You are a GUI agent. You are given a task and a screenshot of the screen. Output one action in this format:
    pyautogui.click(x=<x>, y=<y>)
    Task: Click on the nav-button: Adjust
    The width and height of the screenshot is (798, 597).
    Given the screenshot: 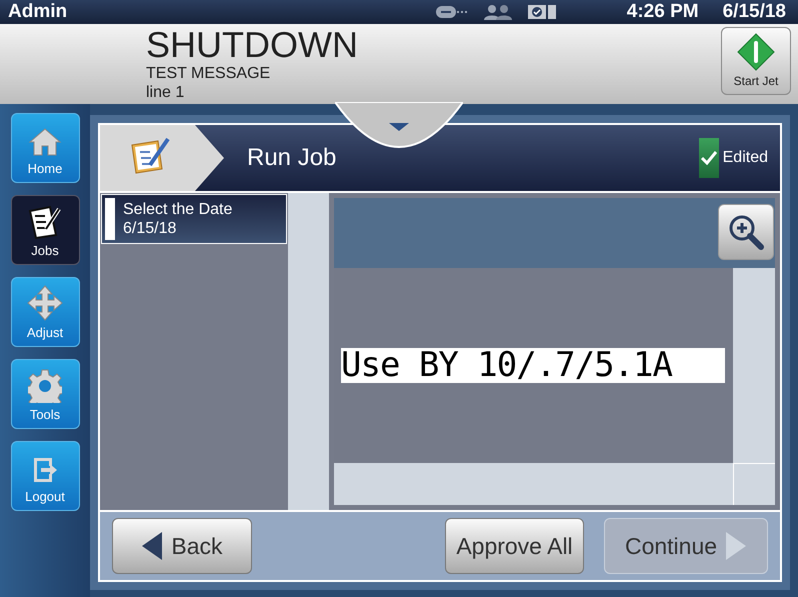 What is the action you would take?
    pyautogui.click(x=45, y=312)
    